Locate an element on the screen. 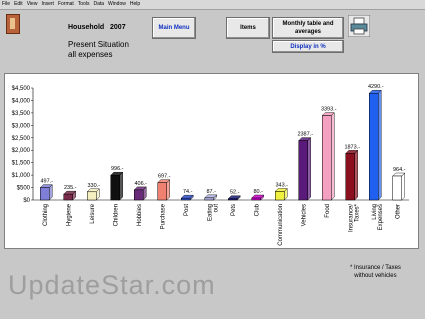  bar-value-label: 1873.- is located at coordinates (352, 147).